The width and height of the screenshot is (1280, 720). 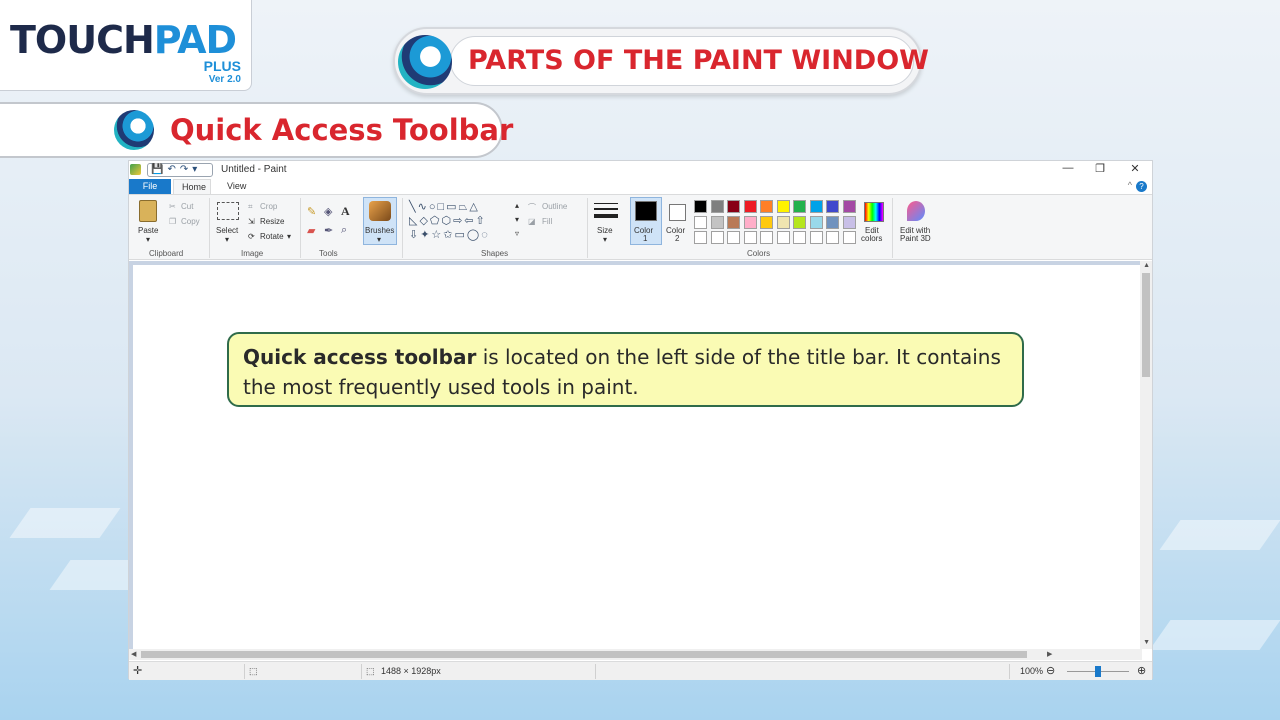 I want to click on zoom-slider-thumb, so click(x=1098, y=671).